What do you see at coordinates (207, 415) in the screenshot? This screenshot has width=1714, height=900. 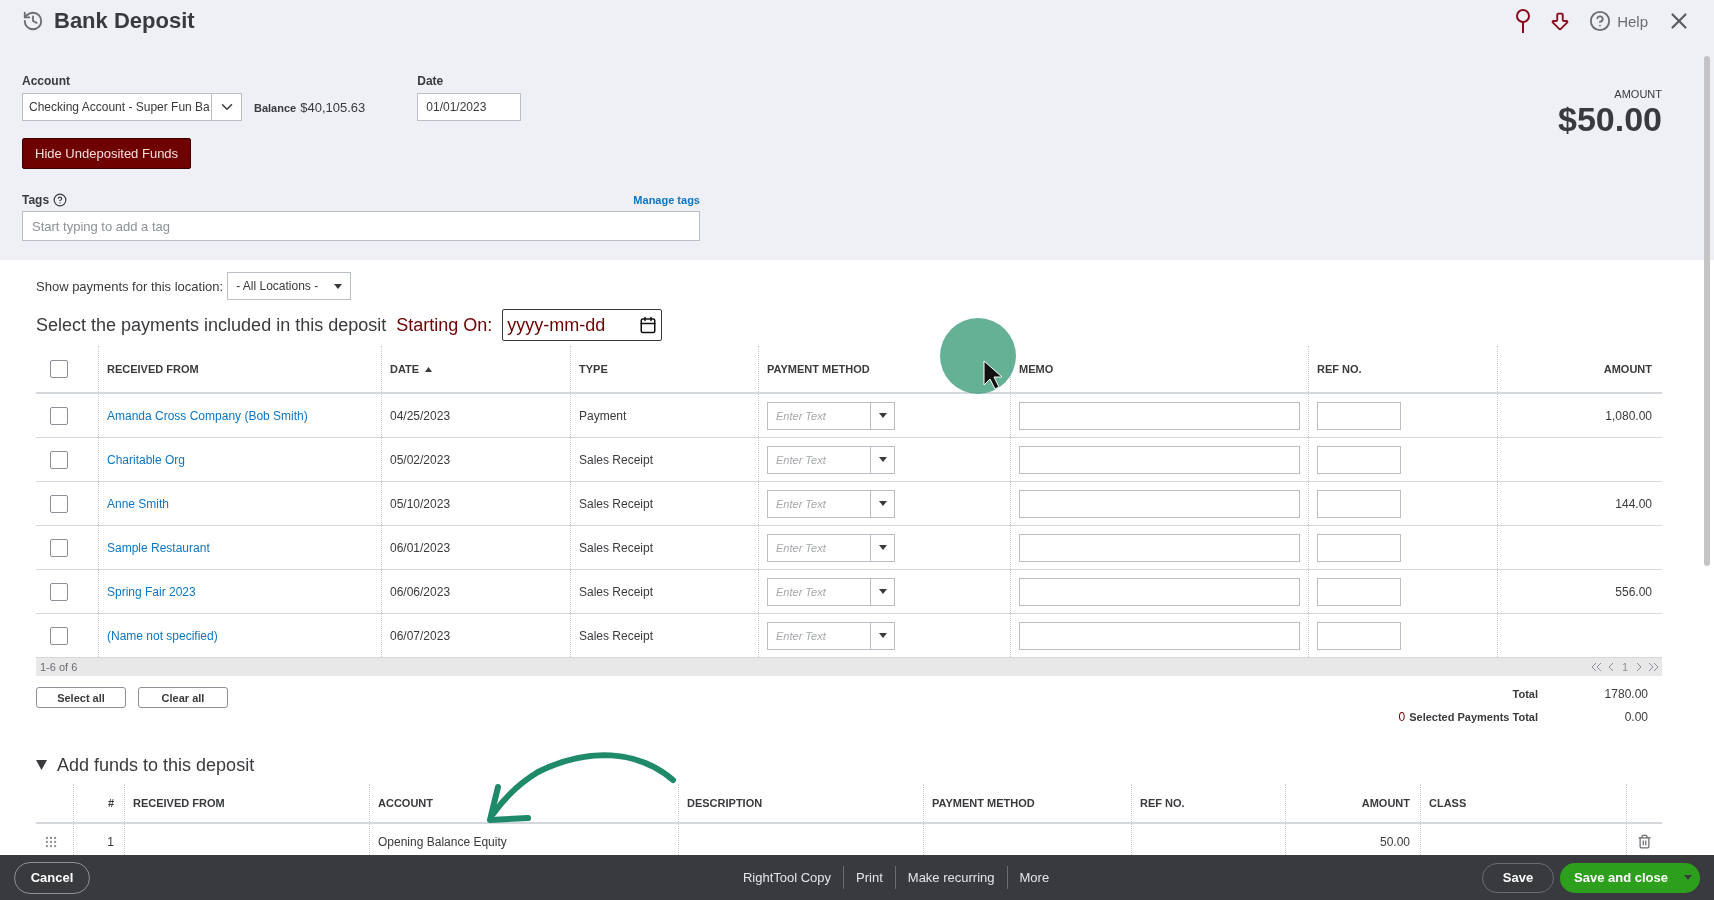 I see `customer-link: Amanda Cross Company (Bob Smith)` at bounding box center [207, 415].